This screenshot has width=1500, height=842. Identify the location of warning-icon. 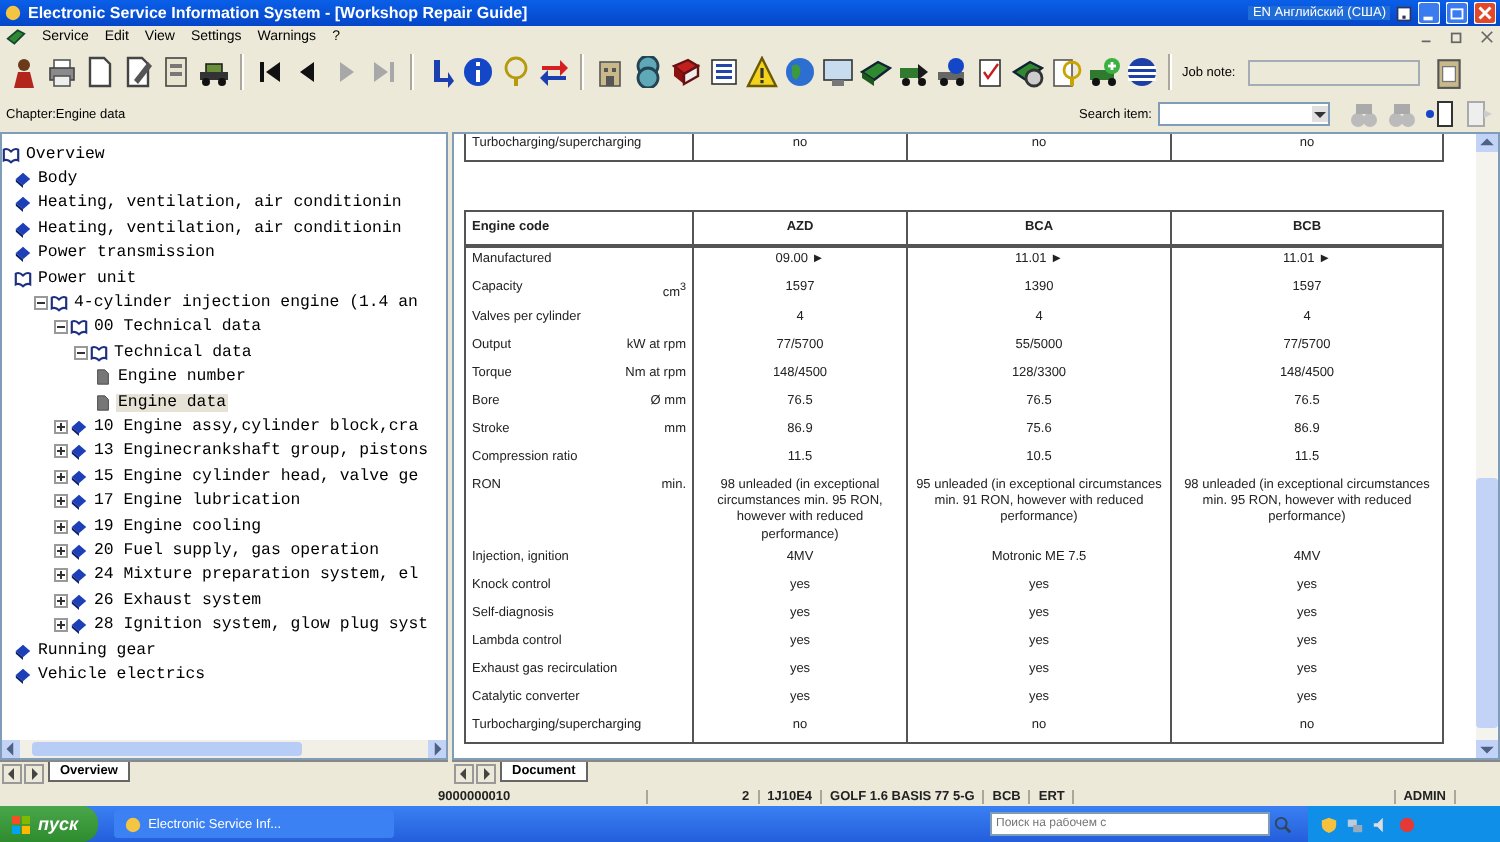
(762, 72).